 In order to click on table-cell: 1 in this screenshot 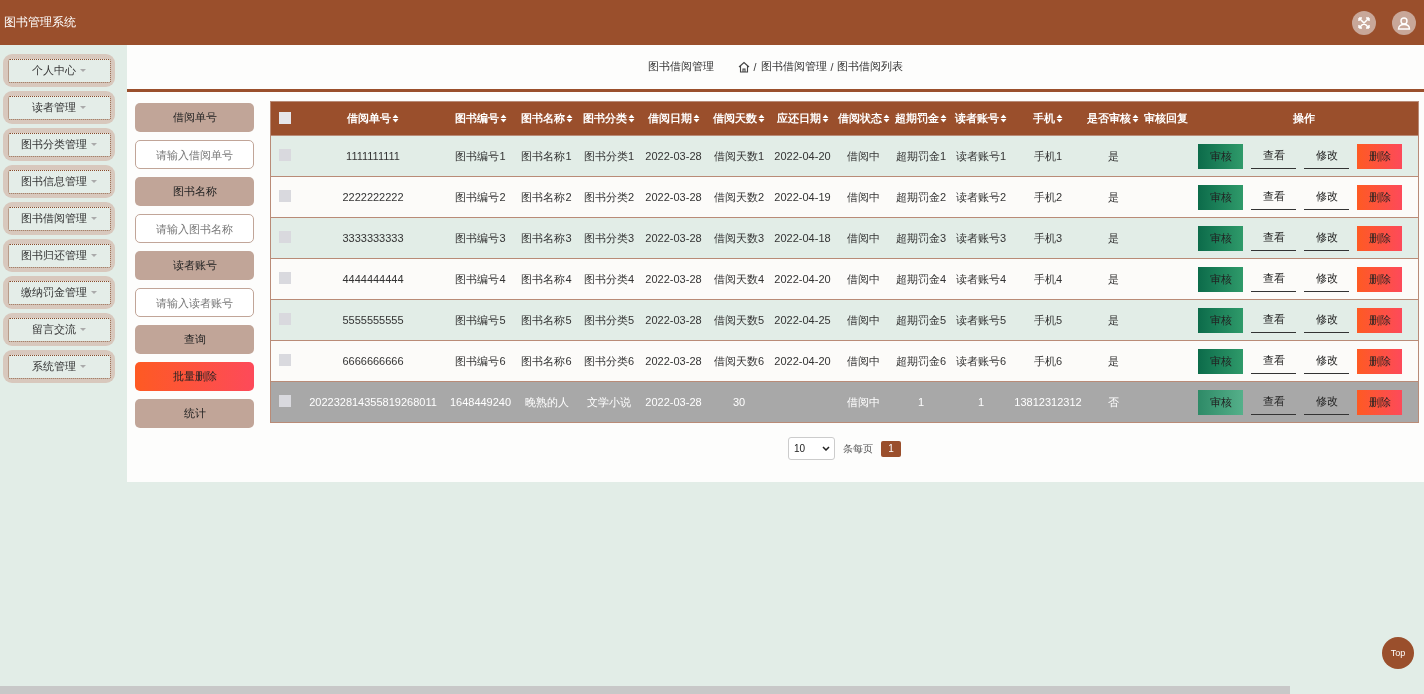, I will do `click(921, 402)`.